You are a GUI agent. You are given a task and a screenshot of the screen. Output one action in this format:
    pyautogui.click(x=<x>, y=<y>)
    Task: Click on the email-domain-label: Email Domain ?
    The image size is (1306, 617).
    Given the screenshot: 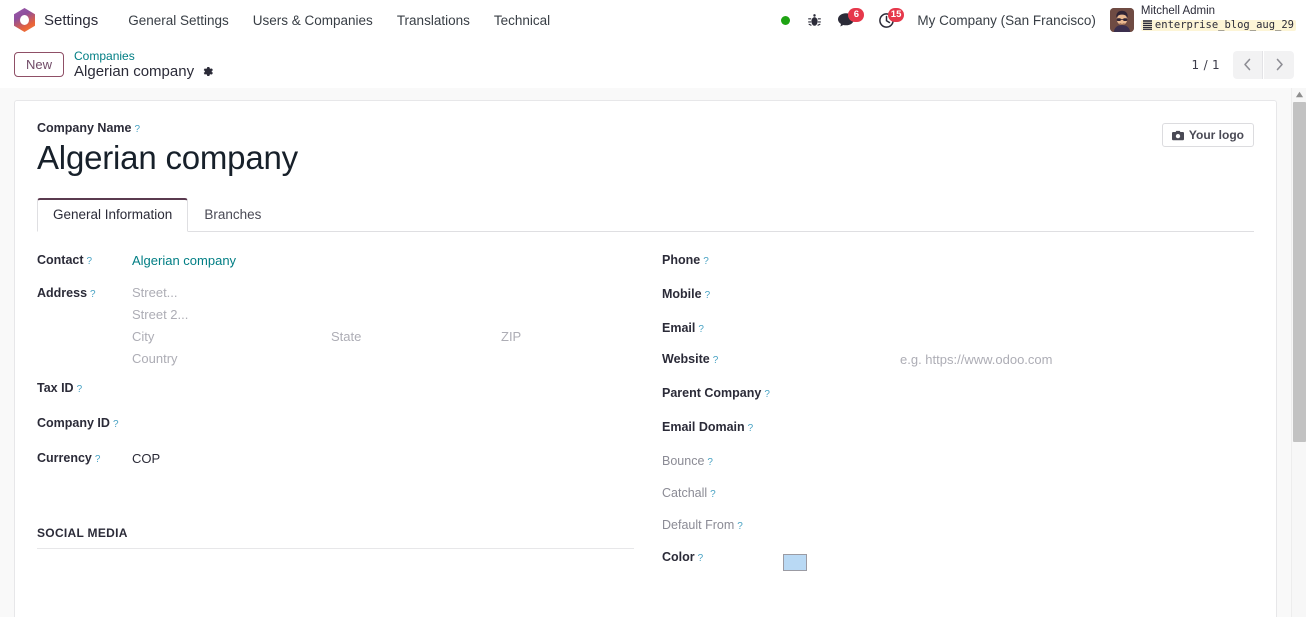 What is the action you would take?
    pyautogui.click(x=722, y=425)
    